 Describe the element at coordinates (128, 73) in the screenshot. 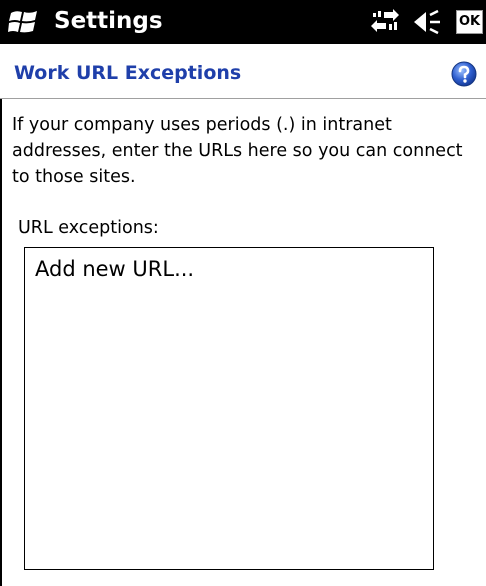

I see `page-title: Work URL Exceptions` at that location.